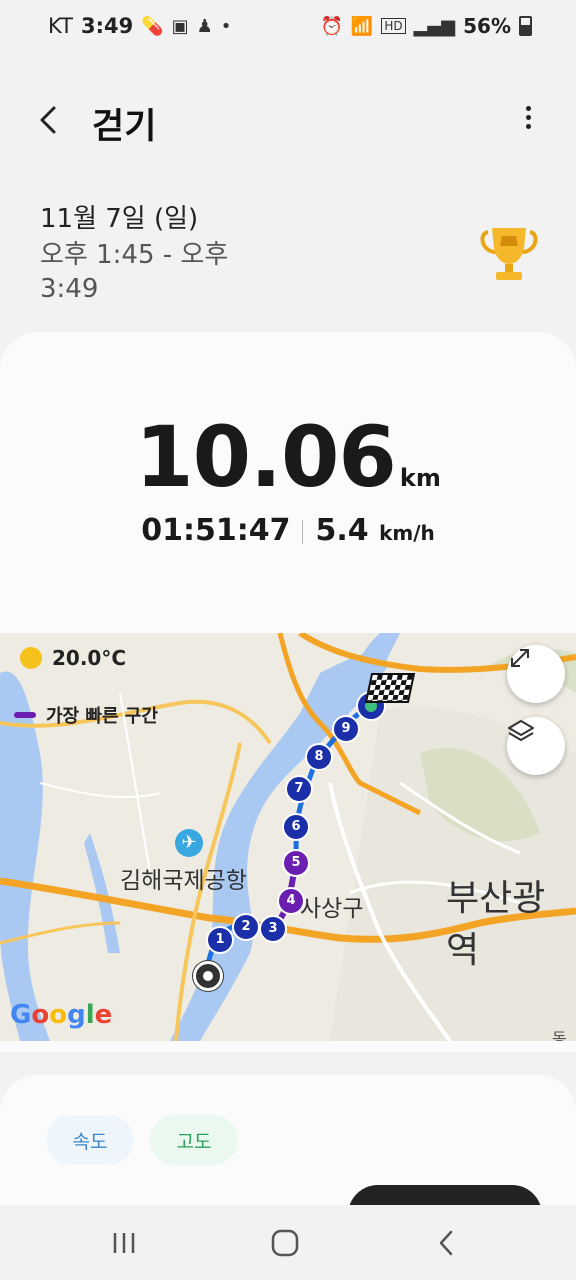 The height and width of the screenshot is (1280, 576). I want to click on google-logo: Google, so click(61, 1015).